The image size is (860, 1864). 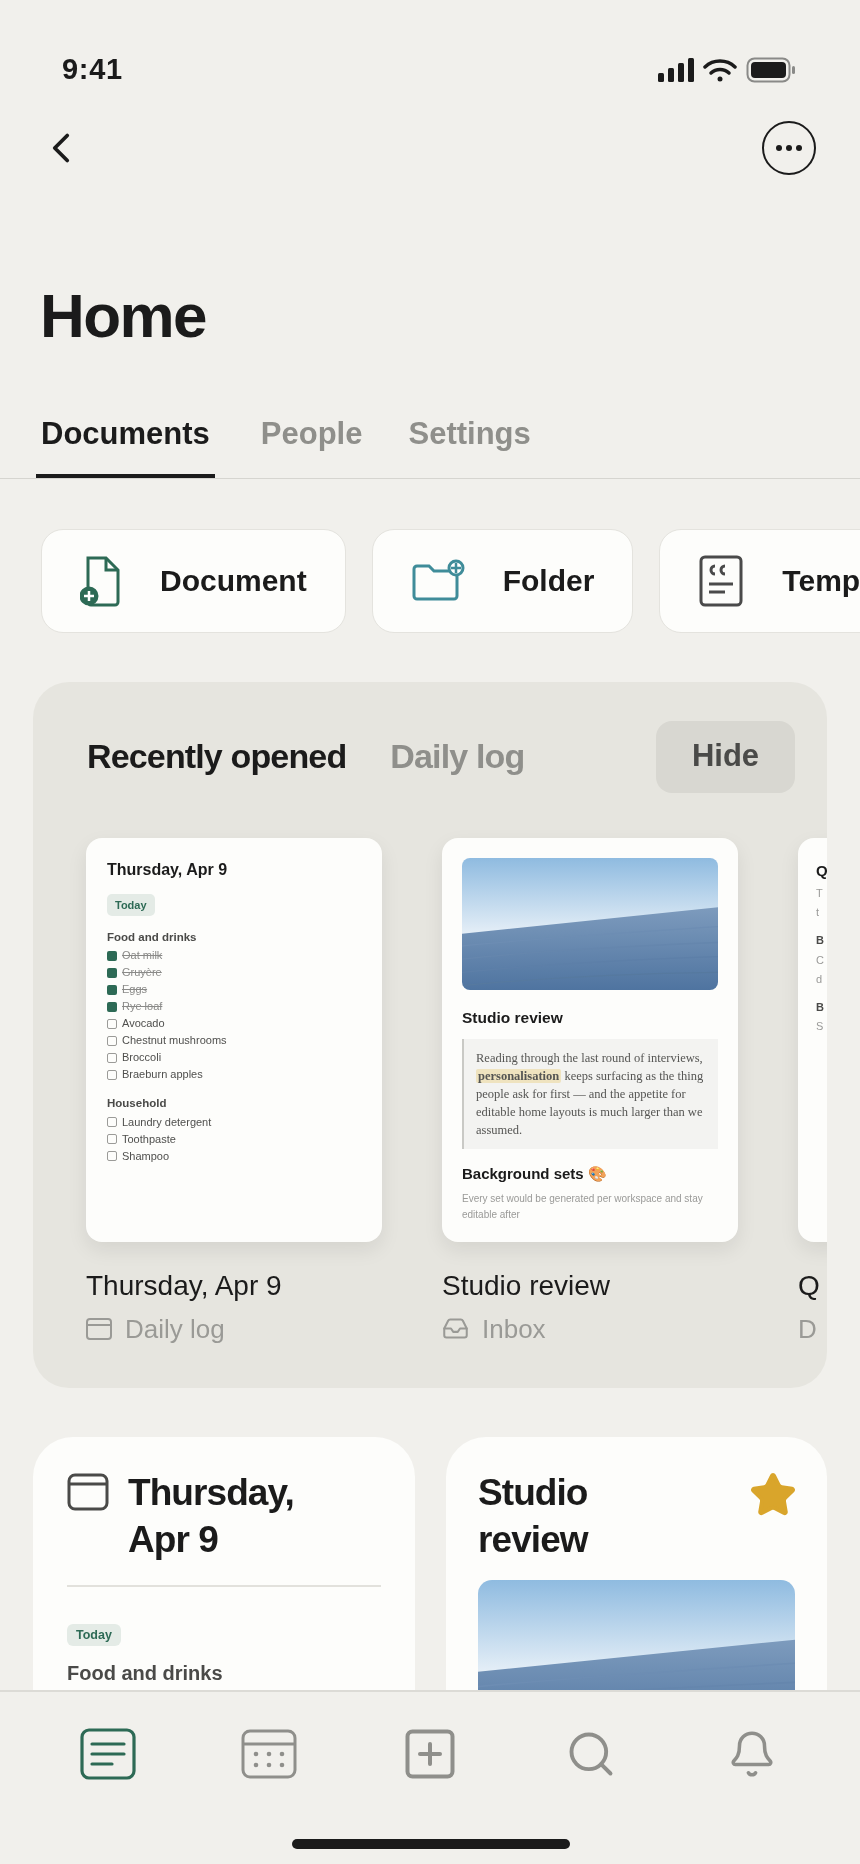 What do you see at coordinates (807, 1328) in the screenshot?
I see `document-location: D` at bounding box center [807, 1328].